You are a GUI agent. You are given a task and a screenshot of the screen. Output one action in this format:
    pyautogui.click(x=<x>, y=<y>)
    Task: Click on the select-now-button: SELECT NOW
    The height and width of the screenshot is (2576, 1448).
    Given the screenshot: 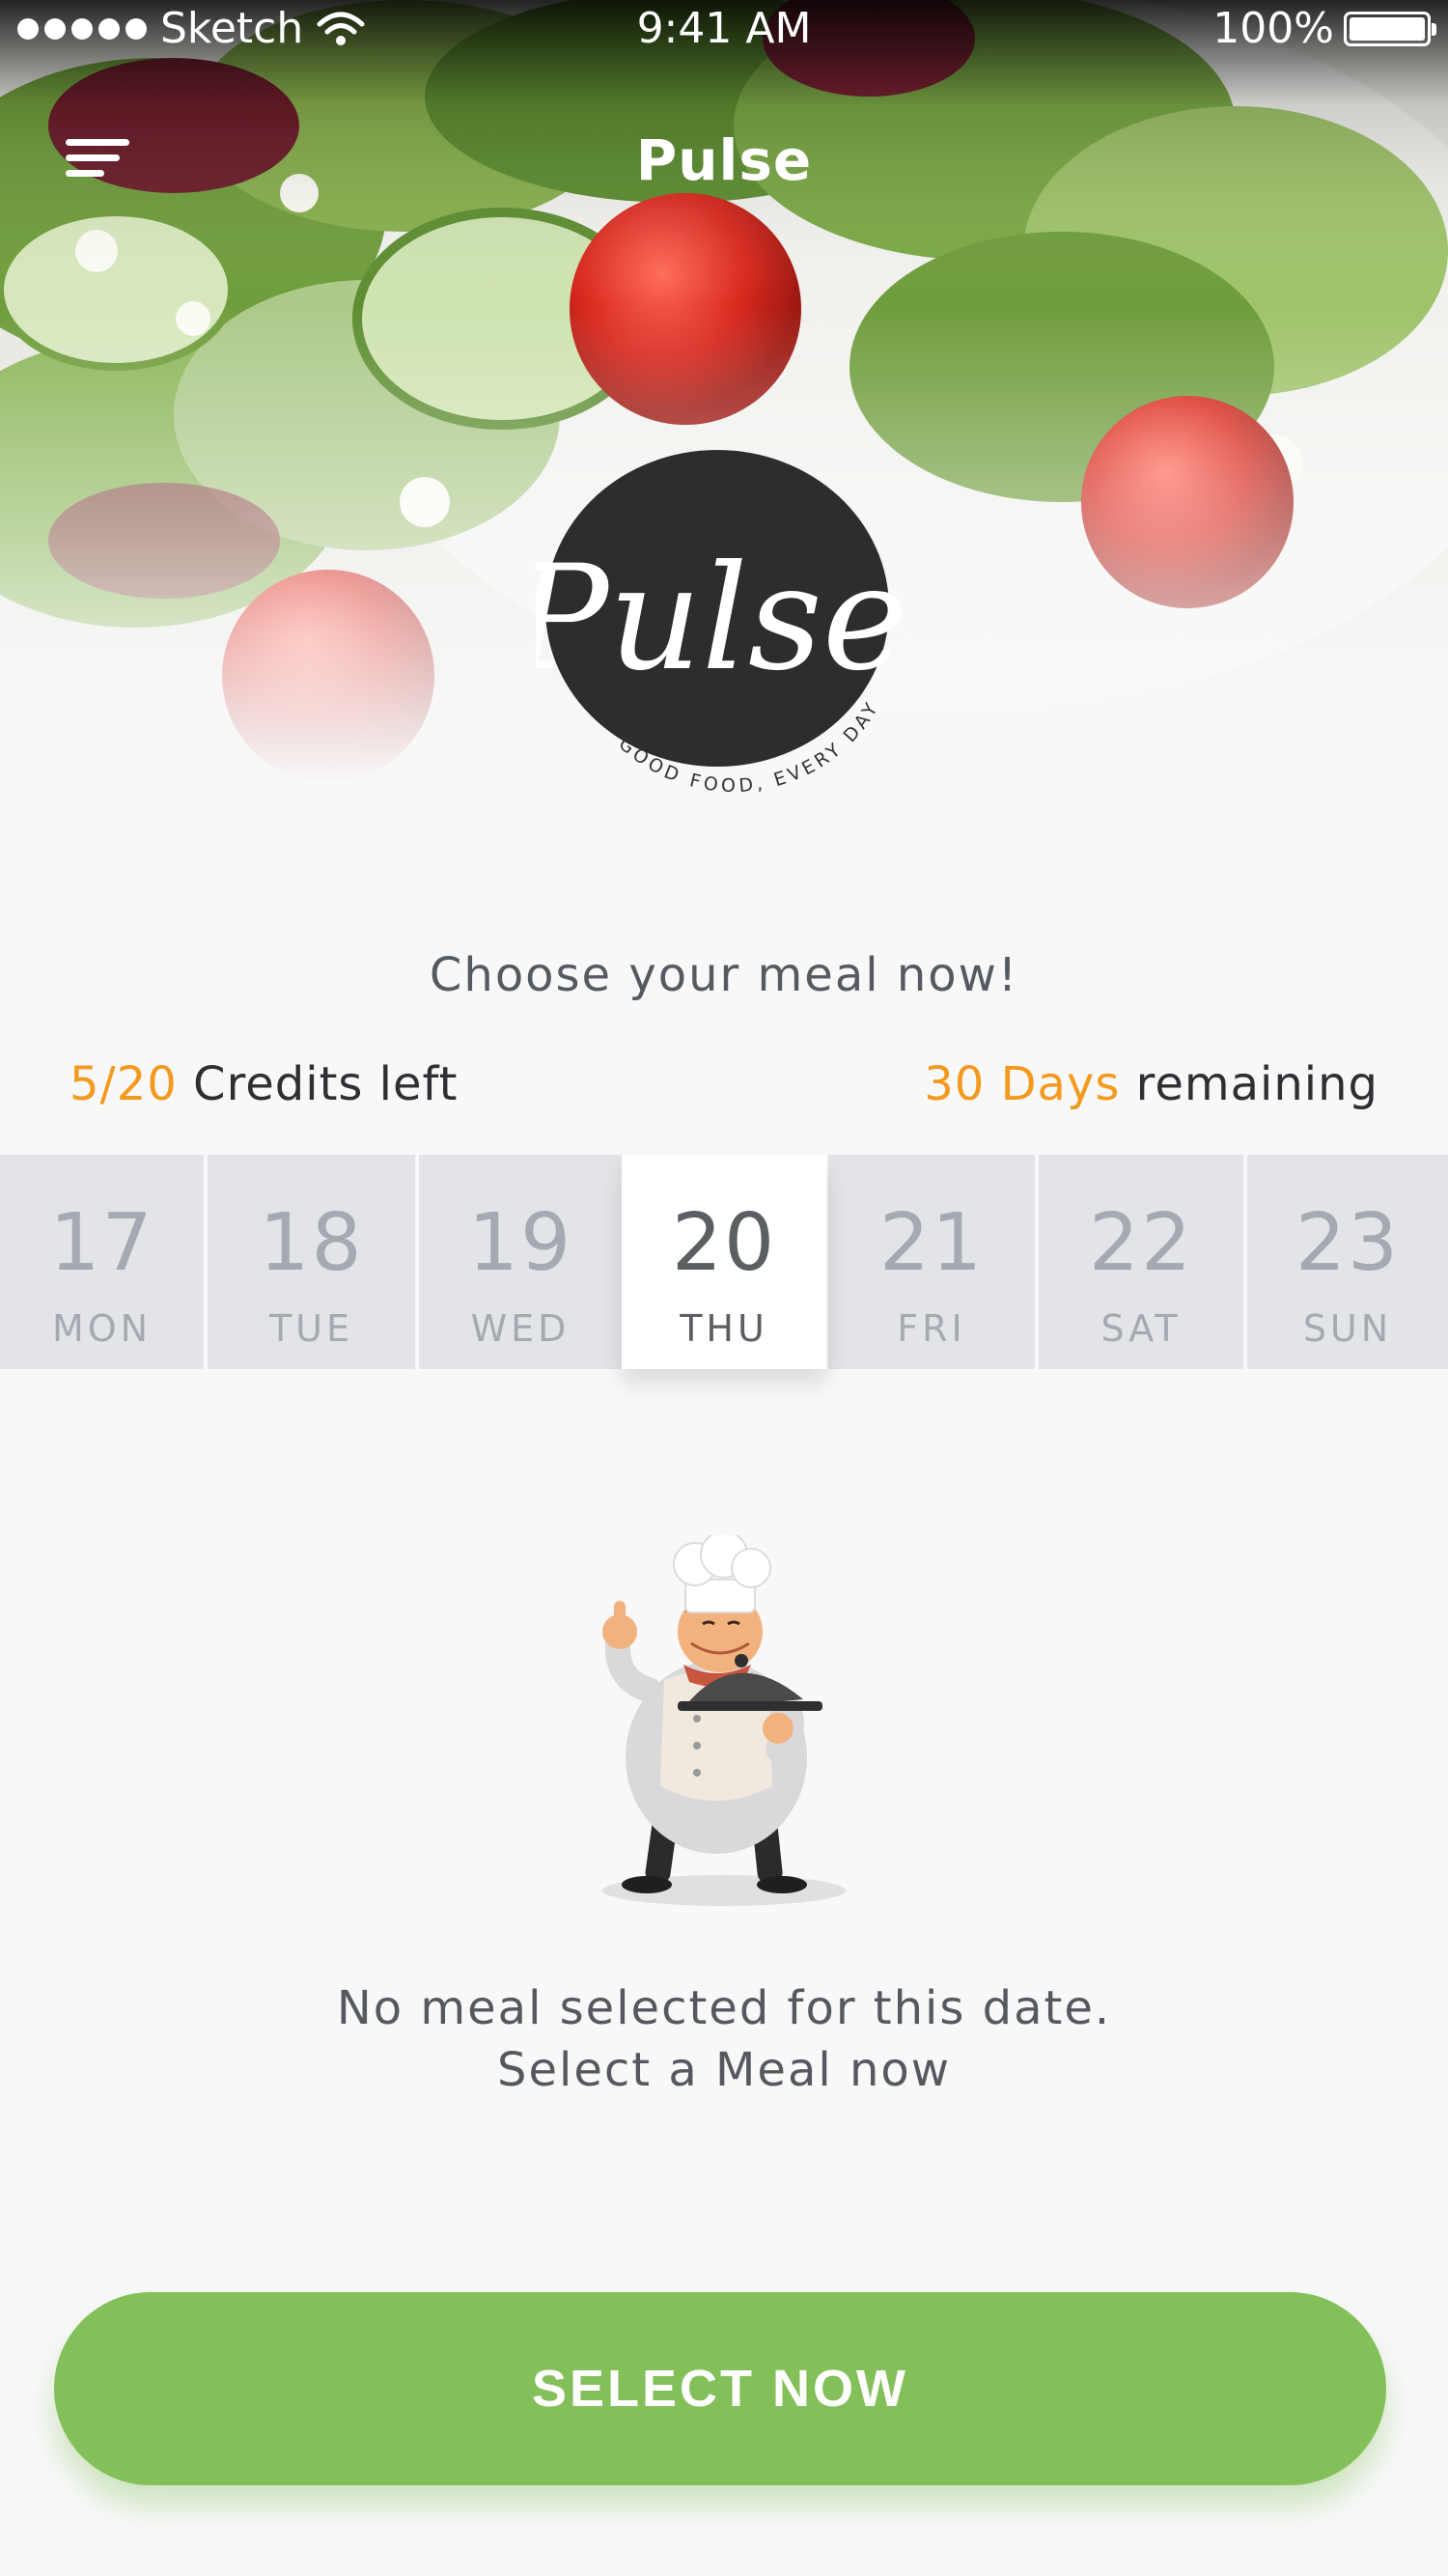 What is the action you would take?
    pyautogui.click(x=720, y=2389)
    